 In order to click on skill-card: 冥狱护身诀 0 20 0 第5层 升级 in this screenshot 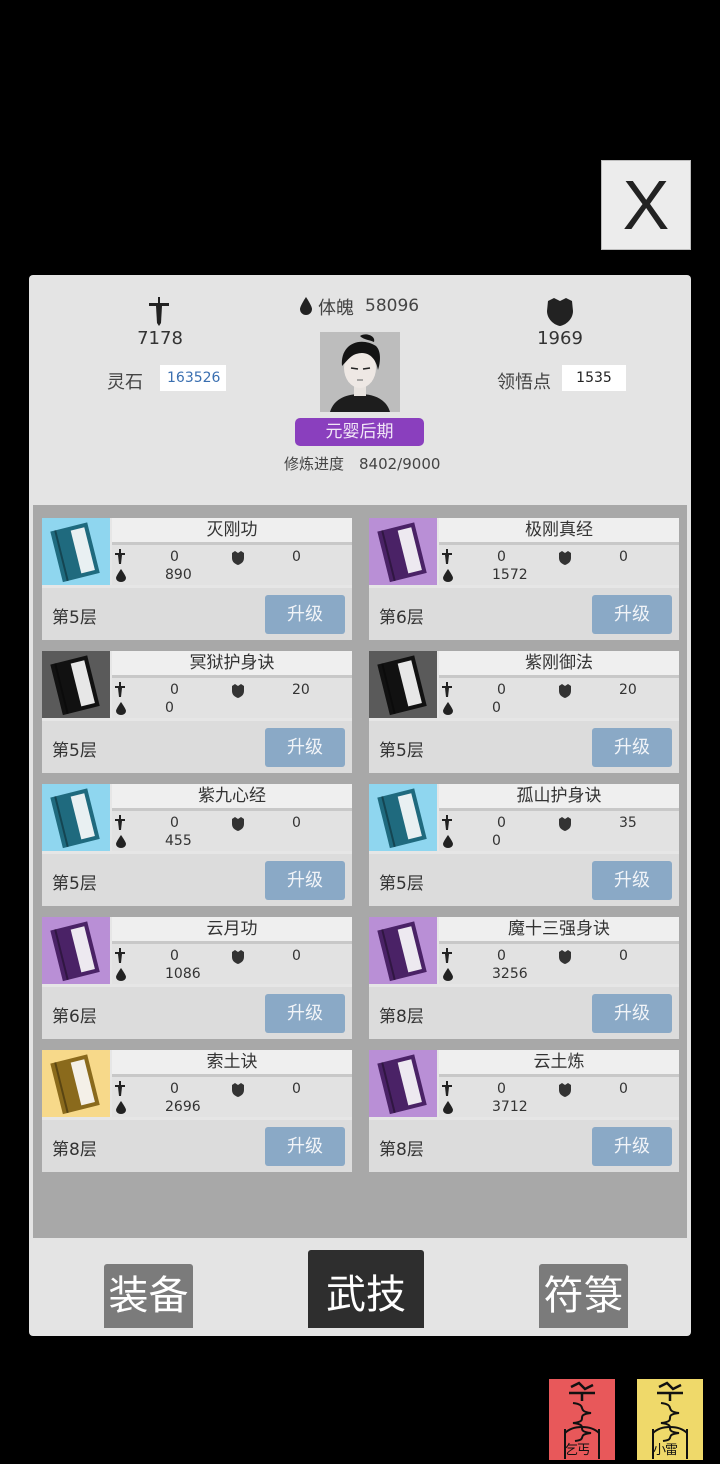, I will do `click(197, 712)`.